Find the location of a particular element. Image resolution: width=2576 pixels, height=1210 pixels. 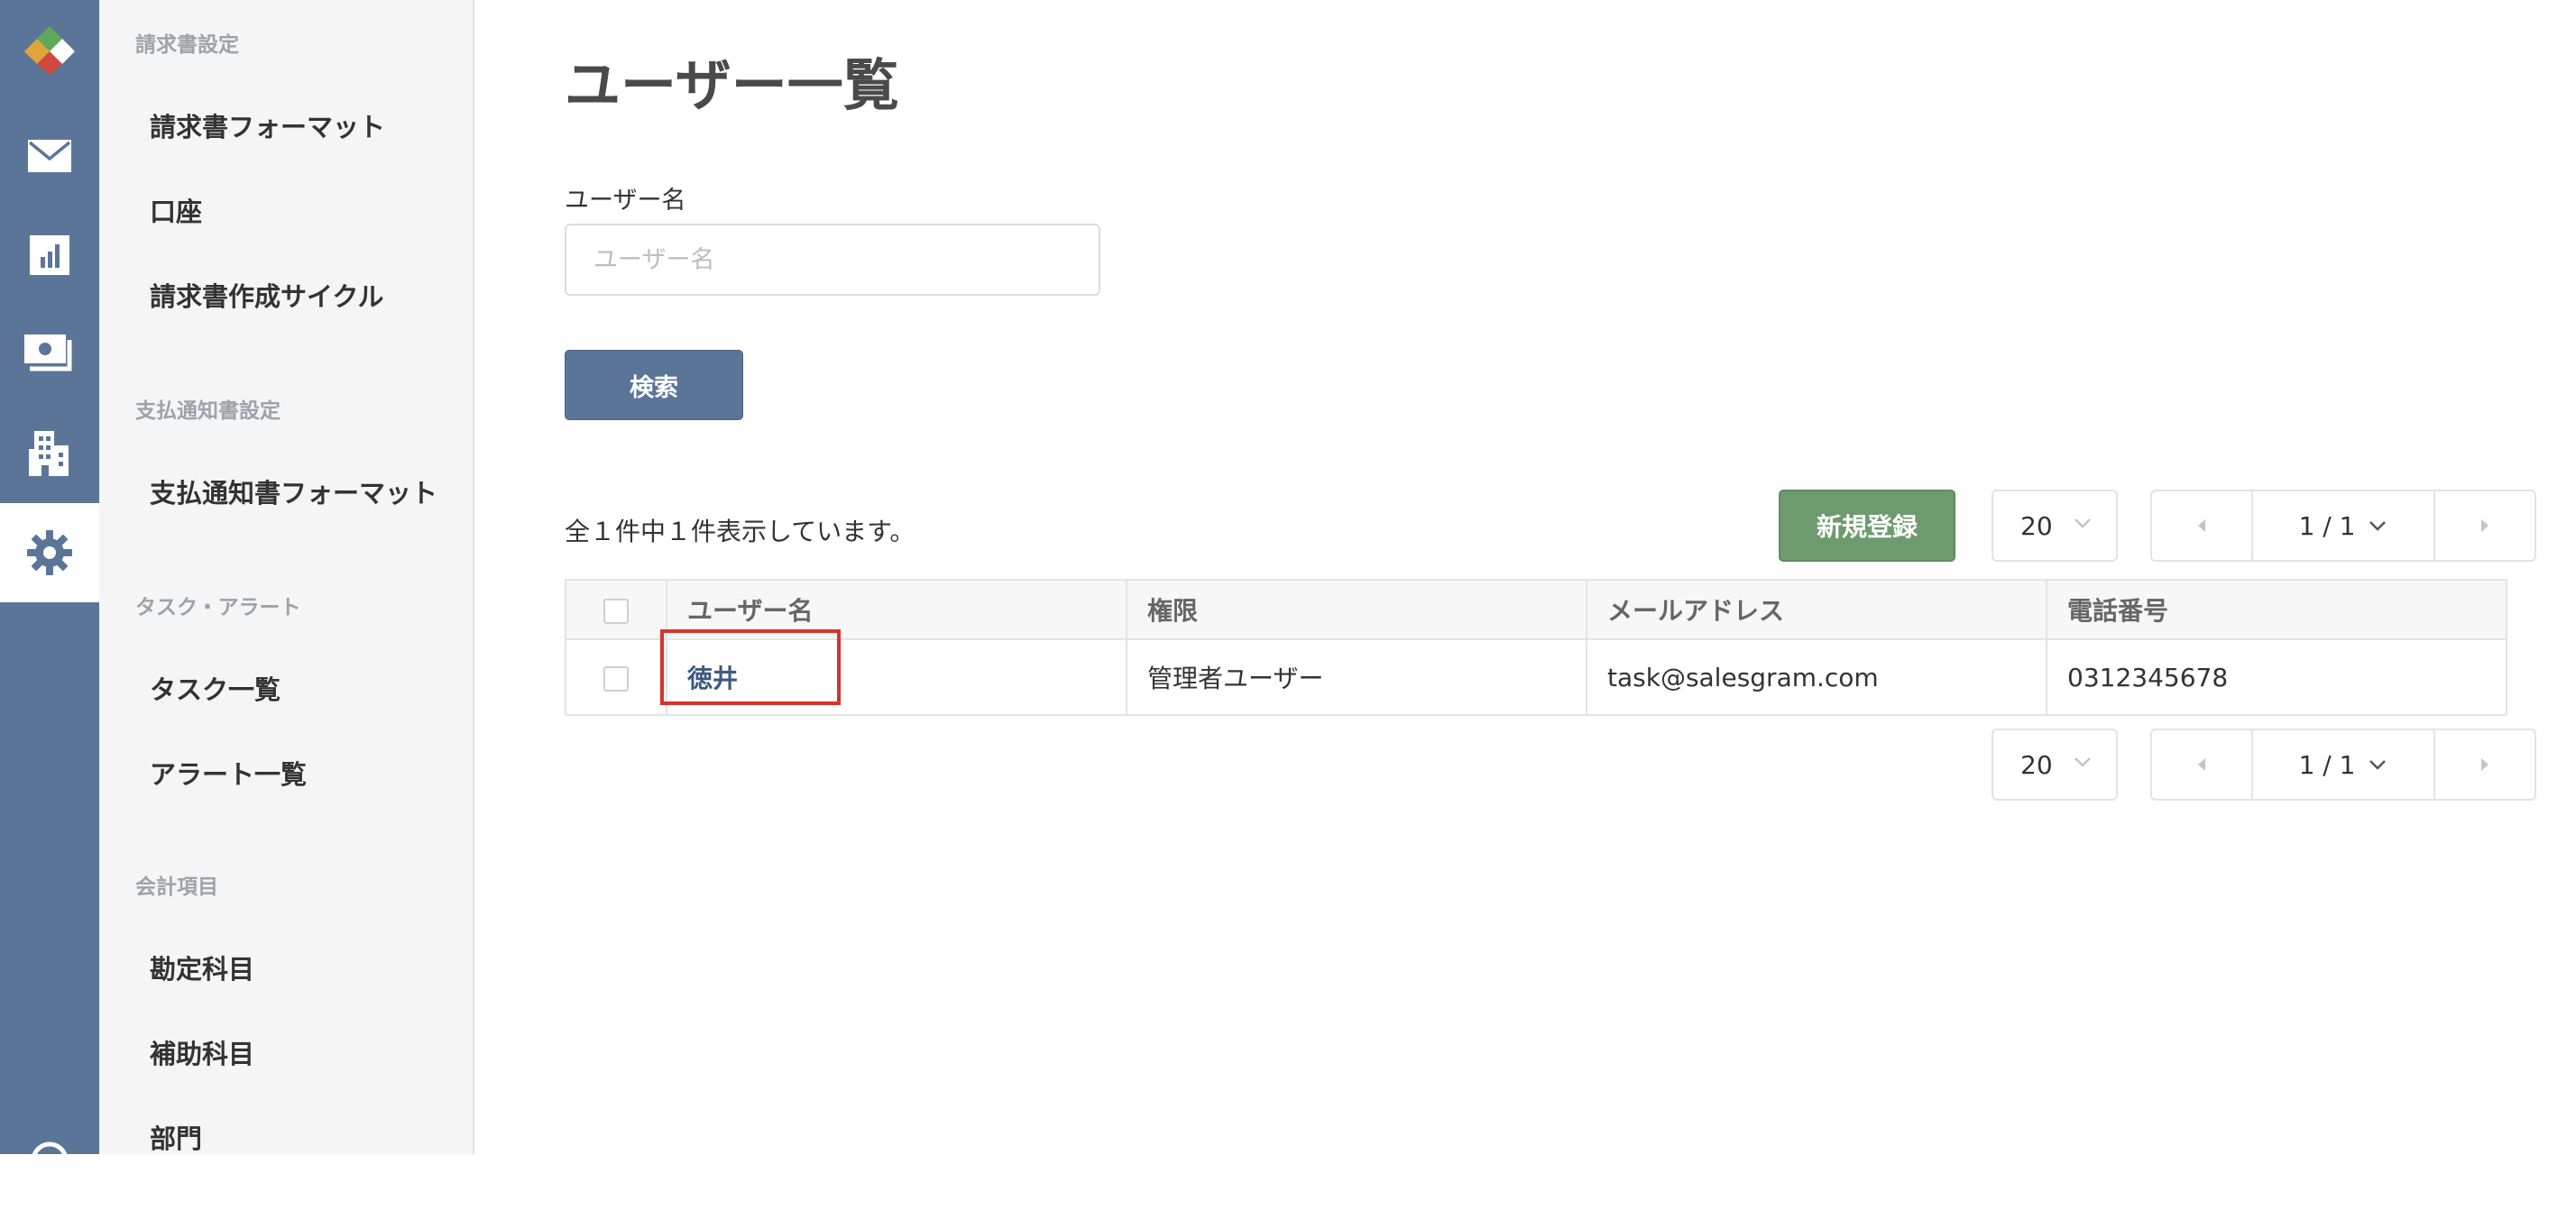

gear-icon is located at coordinates (49, 552).